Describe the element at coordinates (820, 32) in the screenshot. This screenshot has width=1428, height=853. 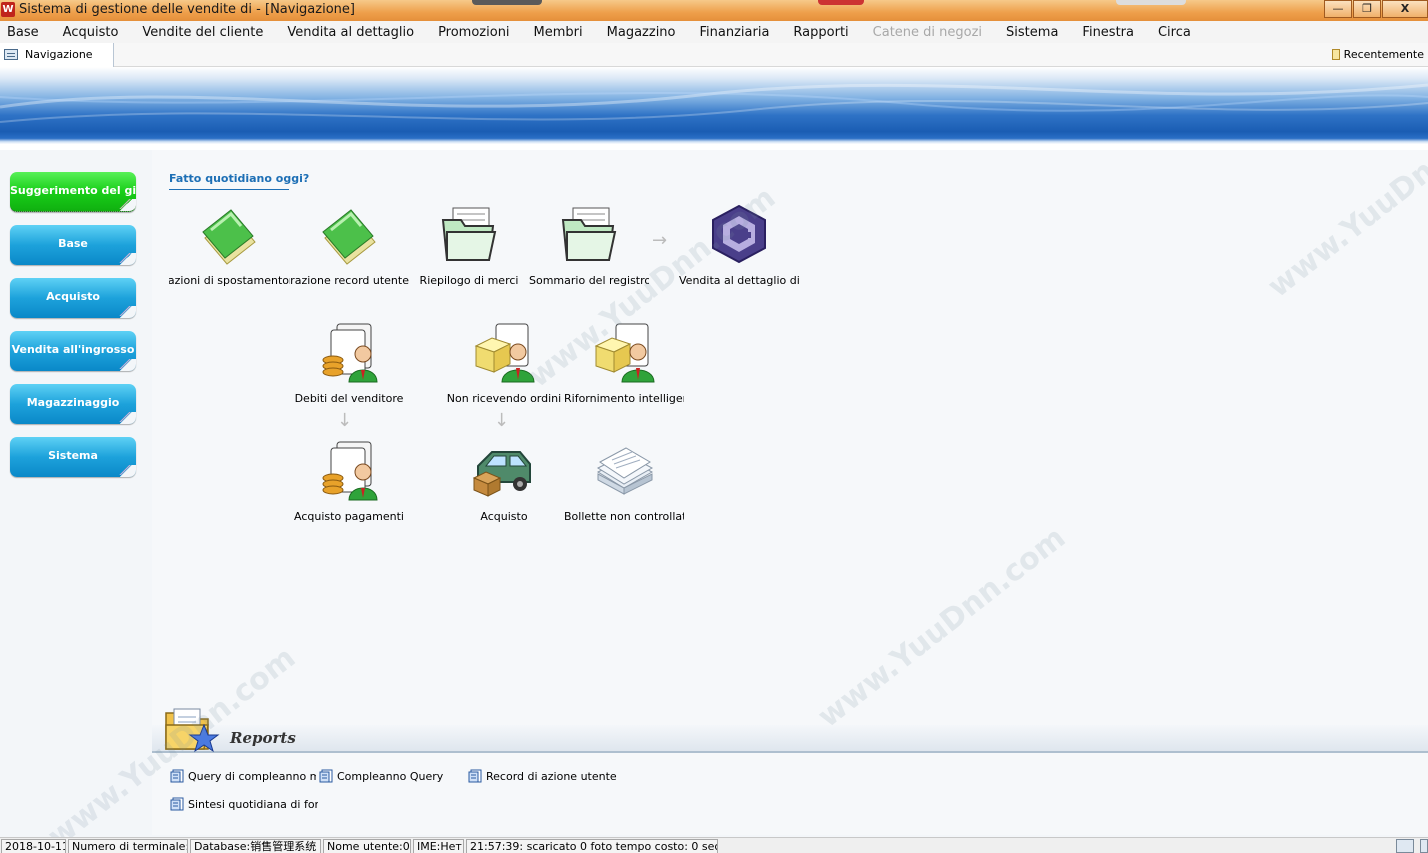
I see `menu-rapporti: Rapporti` at that location.